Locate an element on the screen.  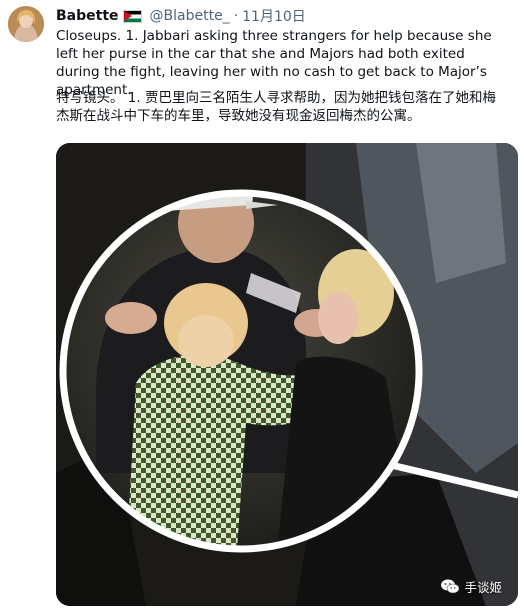
palestine-flag-icon is located at coordinates (132, 16).